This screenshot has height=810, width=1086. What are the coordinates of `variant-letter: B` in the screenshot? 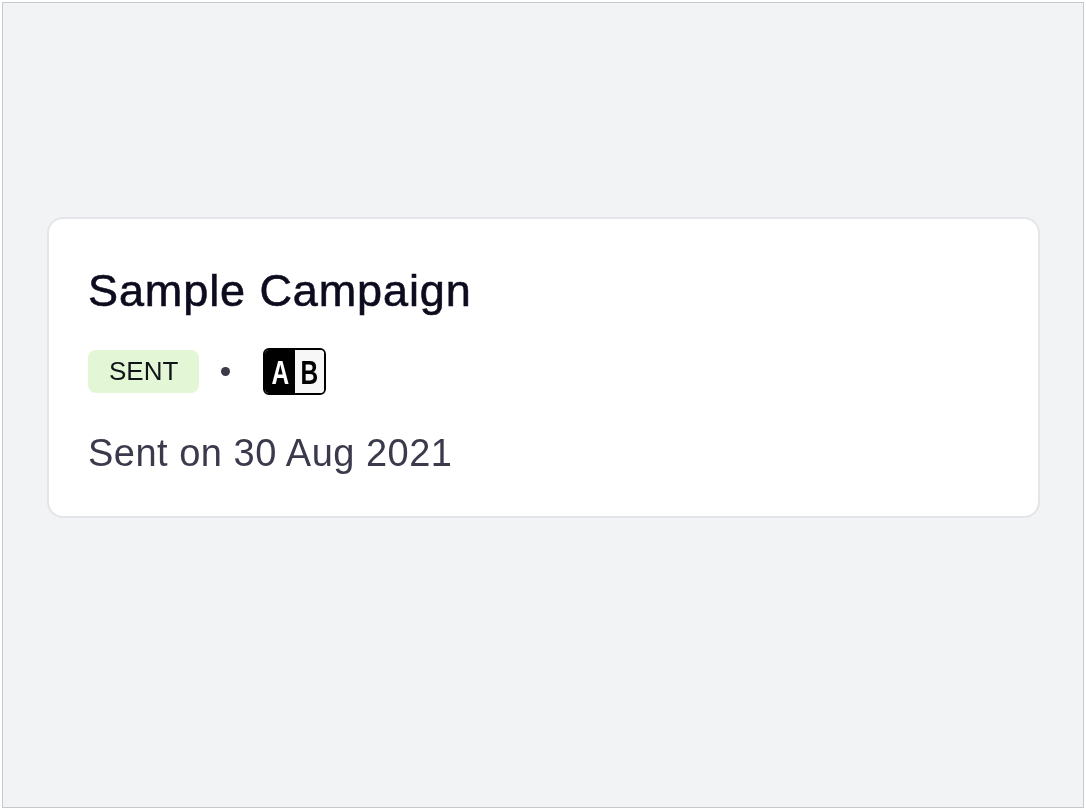 It's located at (309, 371).